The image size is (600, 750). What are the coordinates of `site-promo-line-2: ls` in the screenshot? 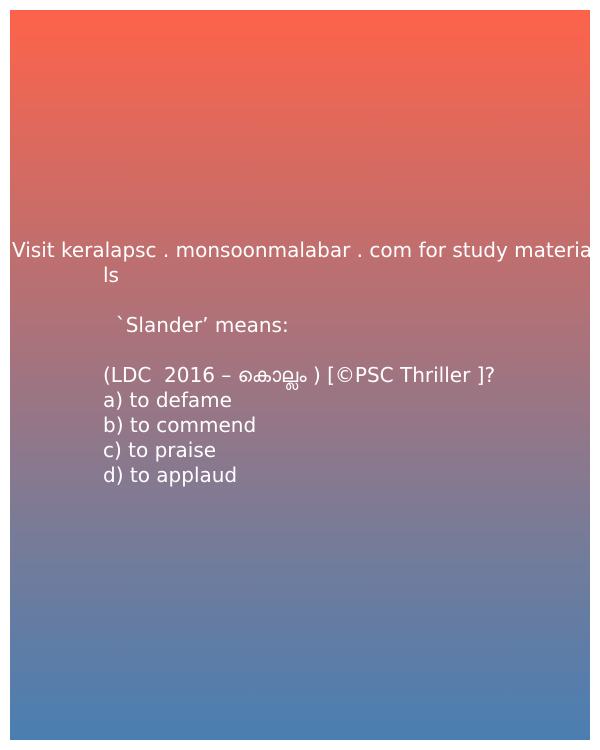 It's located at (111, 275).